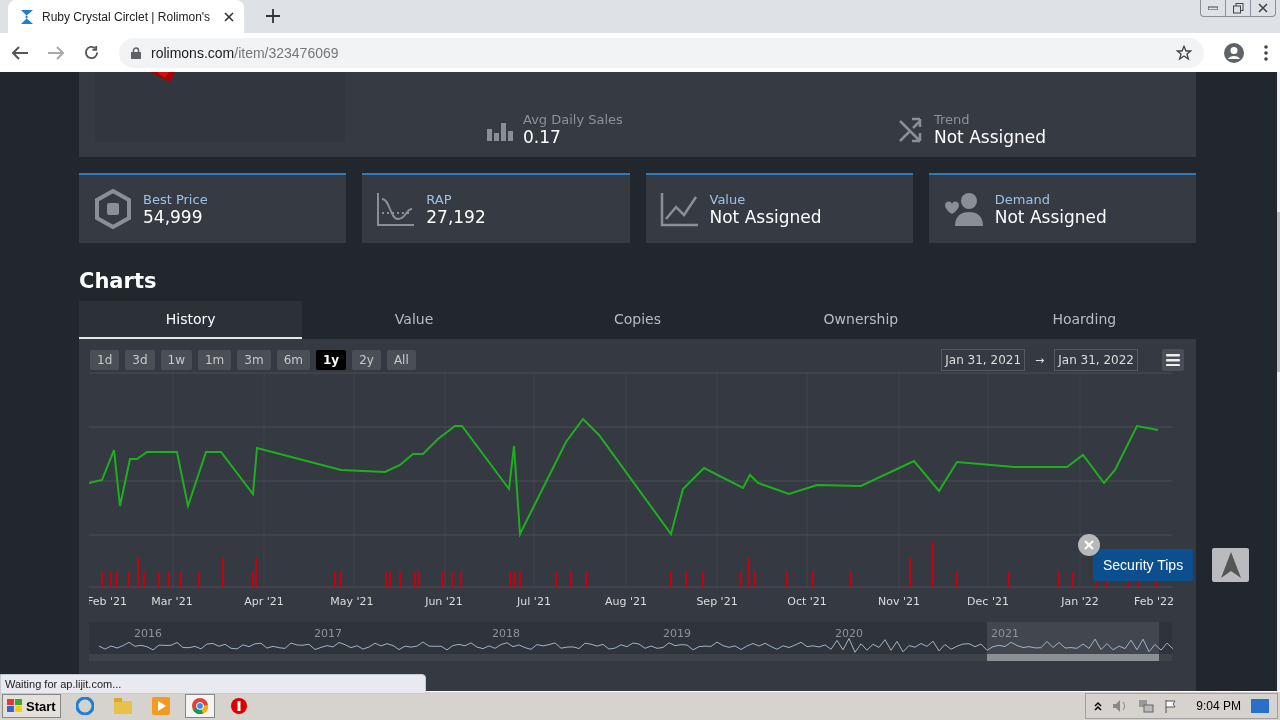 The width and height of the screenshot is (1280, 720). What do you see at coordinates (414, 320) in the screenshot?
I see `chart-tab: Value` at bounding box center [414, 320].